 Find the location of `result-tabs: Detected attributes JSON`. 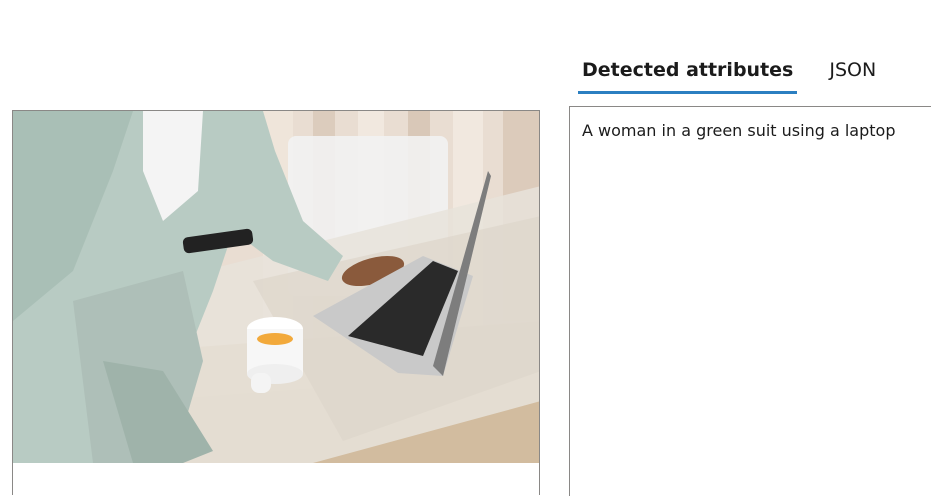

result-tabs: Detected attributes JSON is located at coordinates (727, 76).